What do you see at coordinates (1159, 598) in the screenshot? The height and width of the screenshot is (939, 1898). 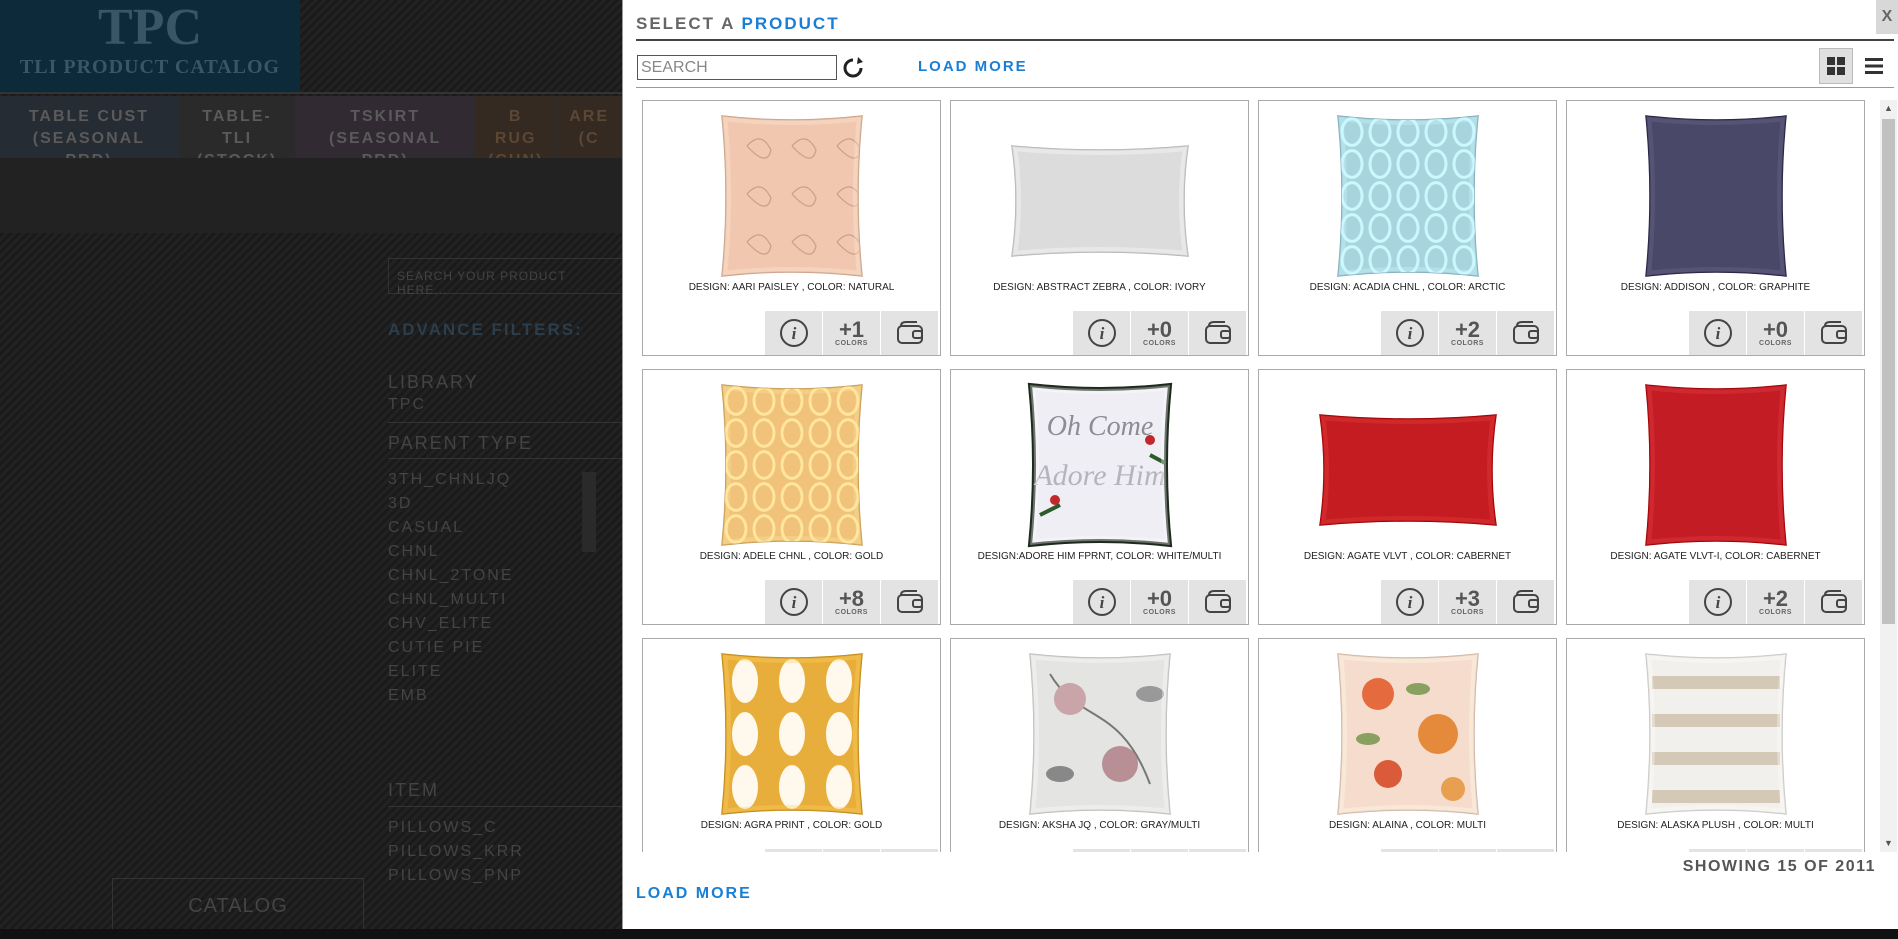 I see `colors-count-value: +0` at bounding box center [1159, 598].